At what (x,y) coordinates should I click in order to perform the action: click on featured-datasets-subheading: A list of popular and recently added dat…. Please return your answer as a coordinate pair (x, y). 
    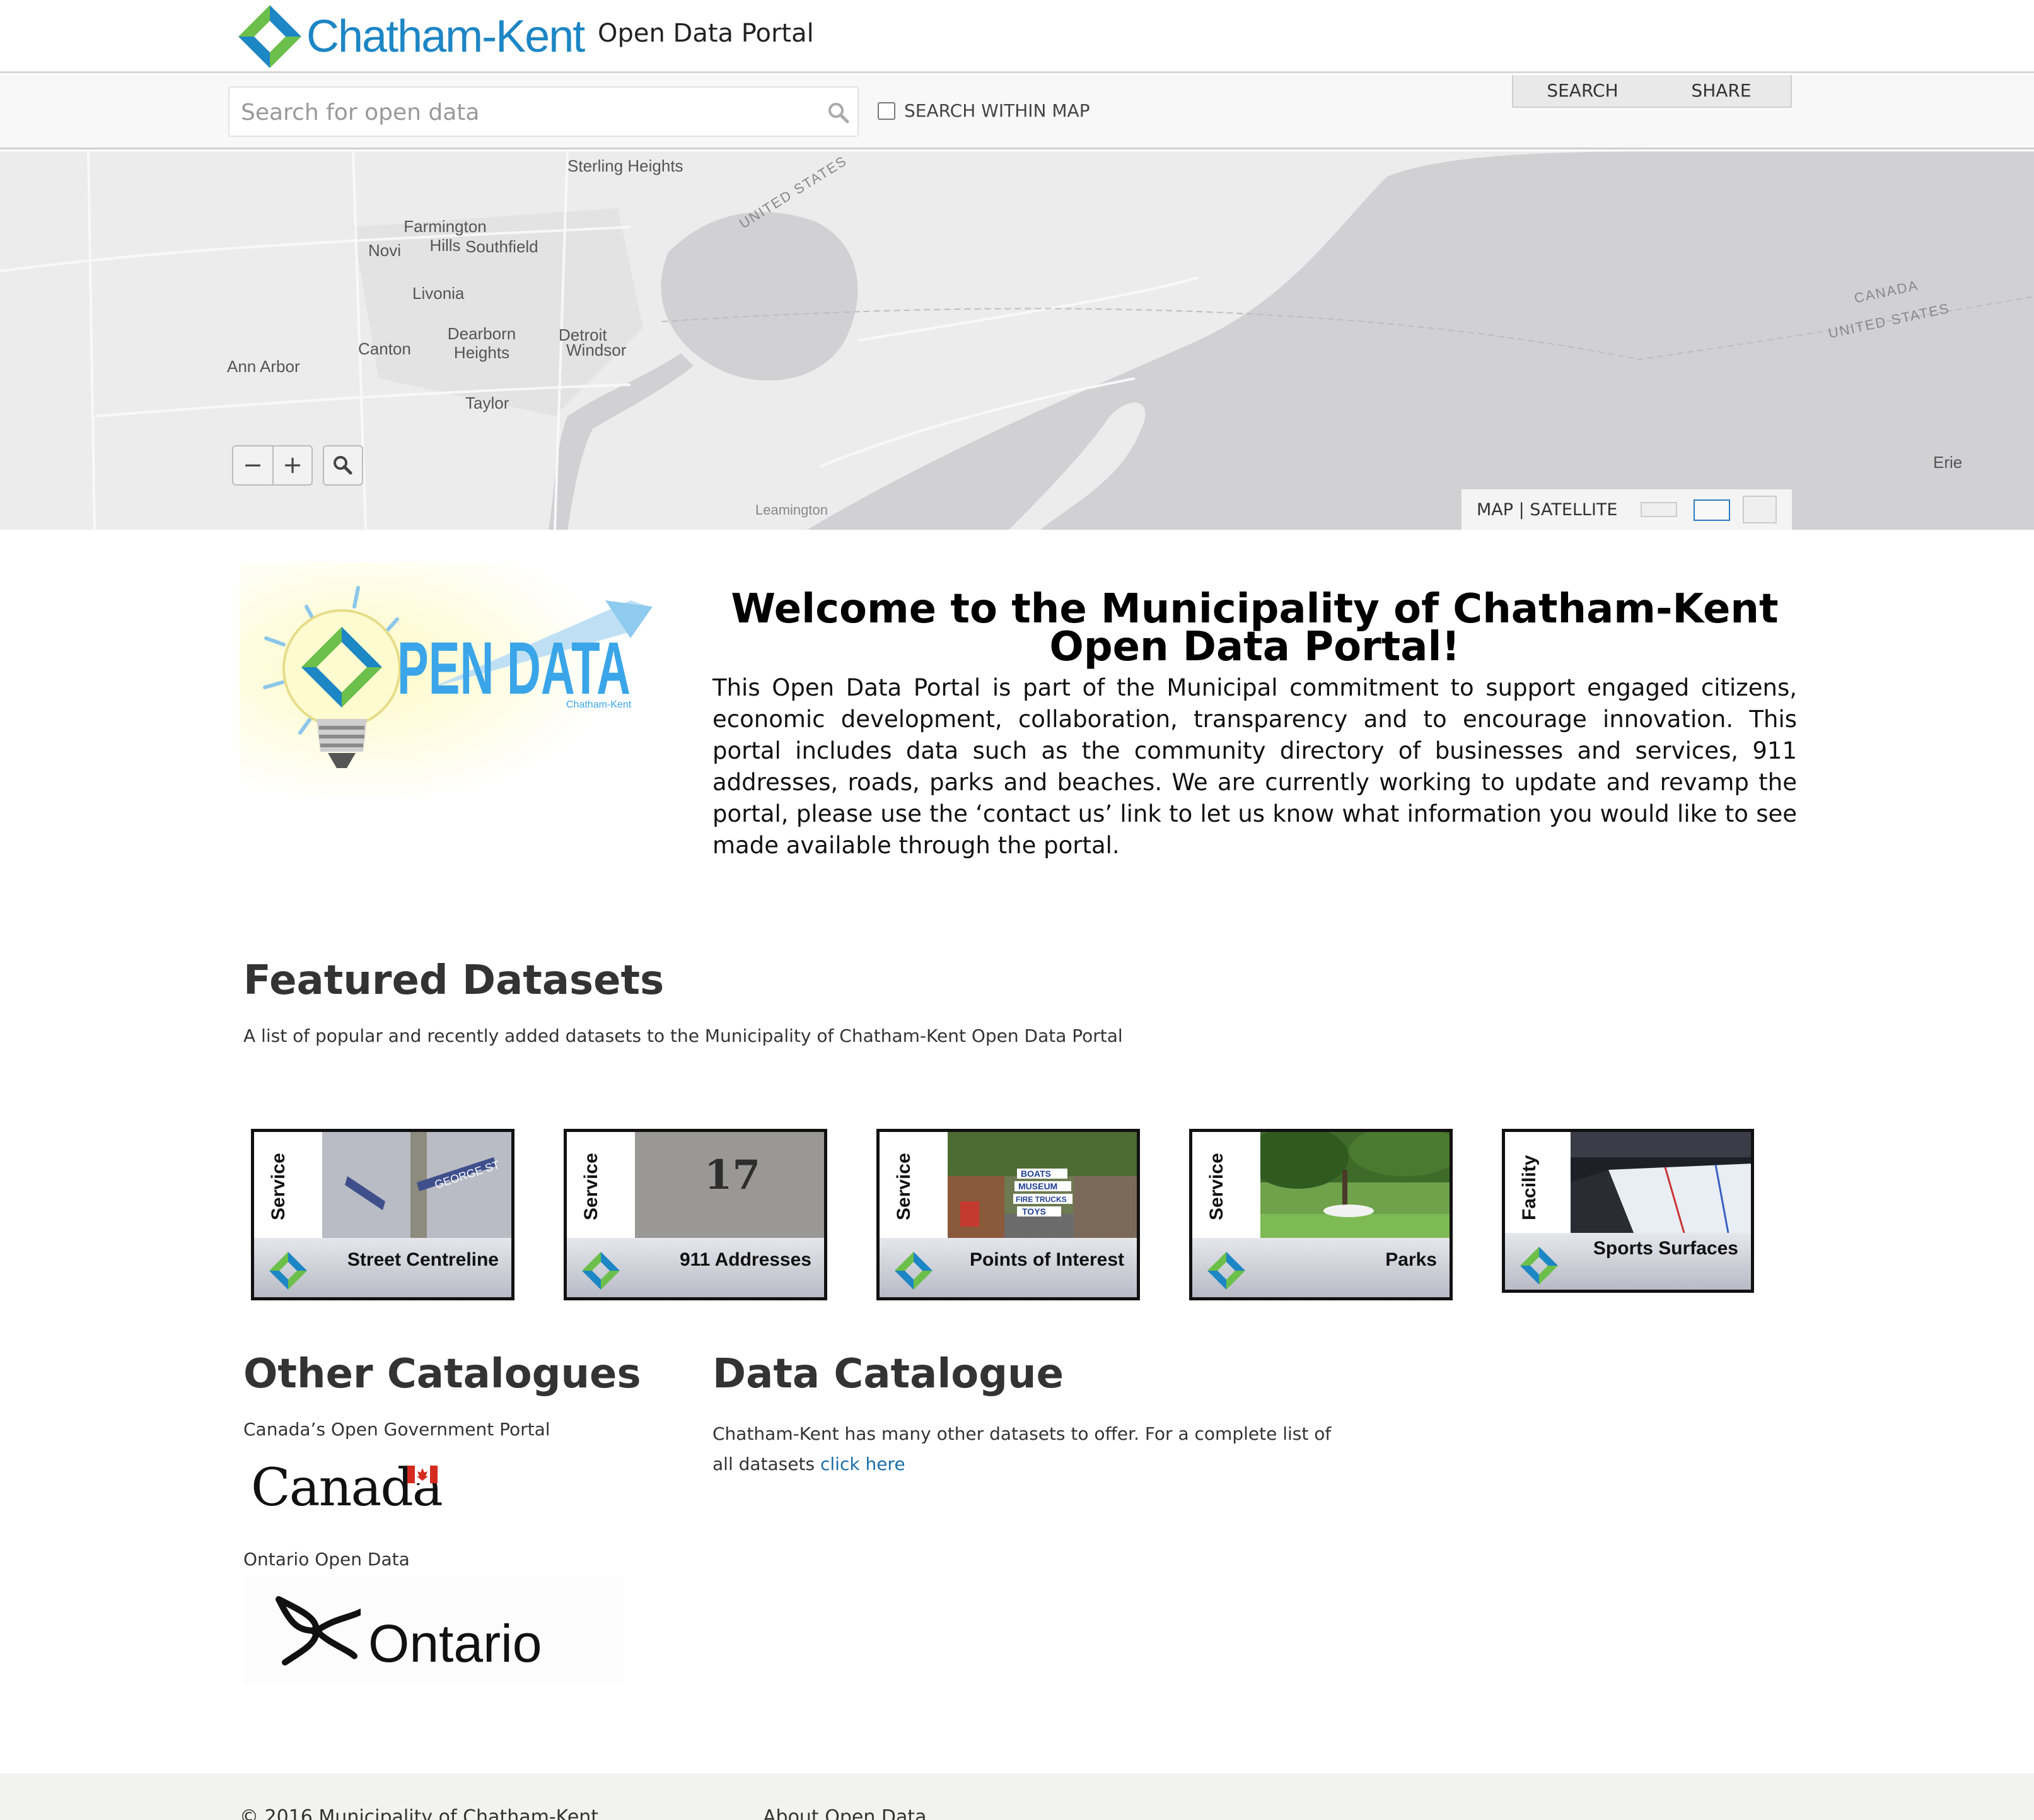
    Looking at the image, I should click on (683, 1035).